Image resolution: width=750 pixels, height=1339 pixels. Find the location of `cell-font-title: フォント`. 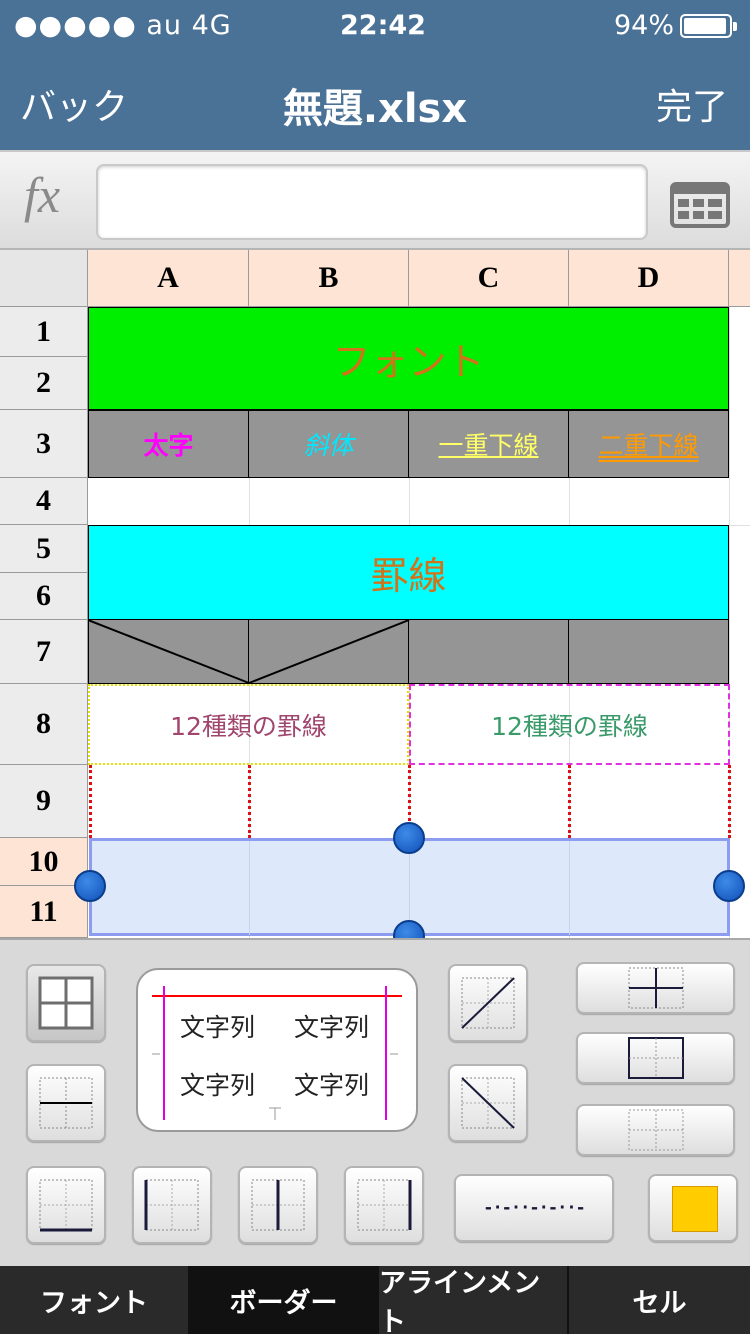

cell-font-title: フォント is located at coordinates (408, 362).